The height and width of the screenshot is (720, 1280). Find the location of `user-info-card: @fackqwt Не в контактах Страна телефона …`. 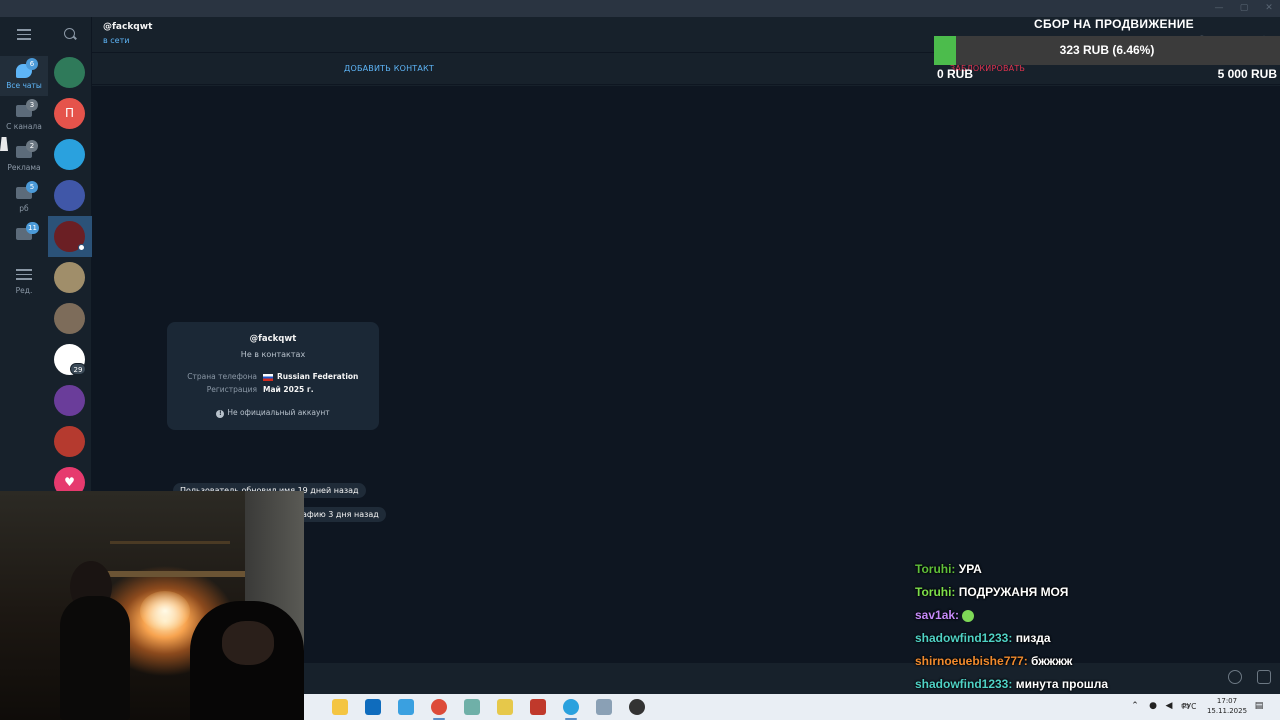

user-info-card: @fackqwt Не в контактах Страна телефона … is located at coordinates (273, 376).